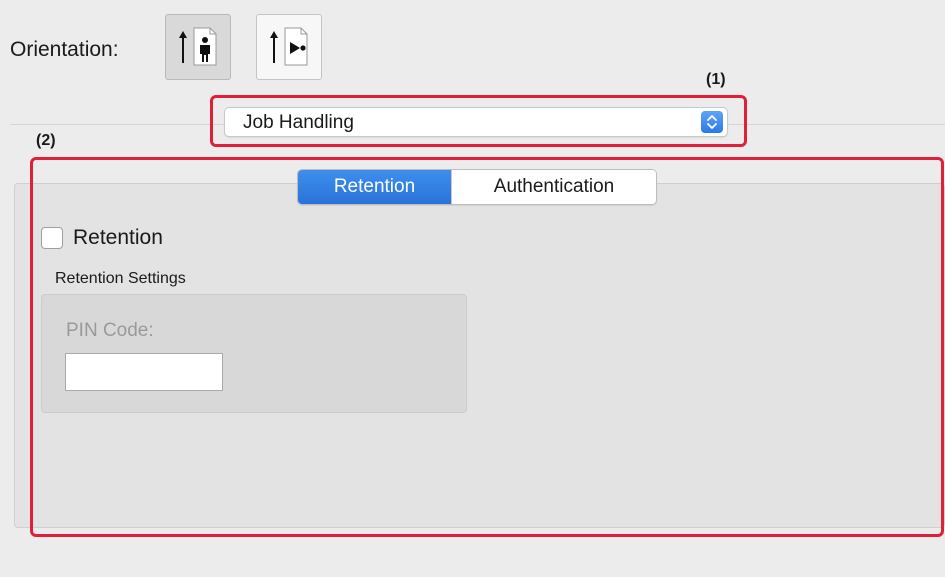  I want to click on portrait-orientation-button, so click(198, 47).